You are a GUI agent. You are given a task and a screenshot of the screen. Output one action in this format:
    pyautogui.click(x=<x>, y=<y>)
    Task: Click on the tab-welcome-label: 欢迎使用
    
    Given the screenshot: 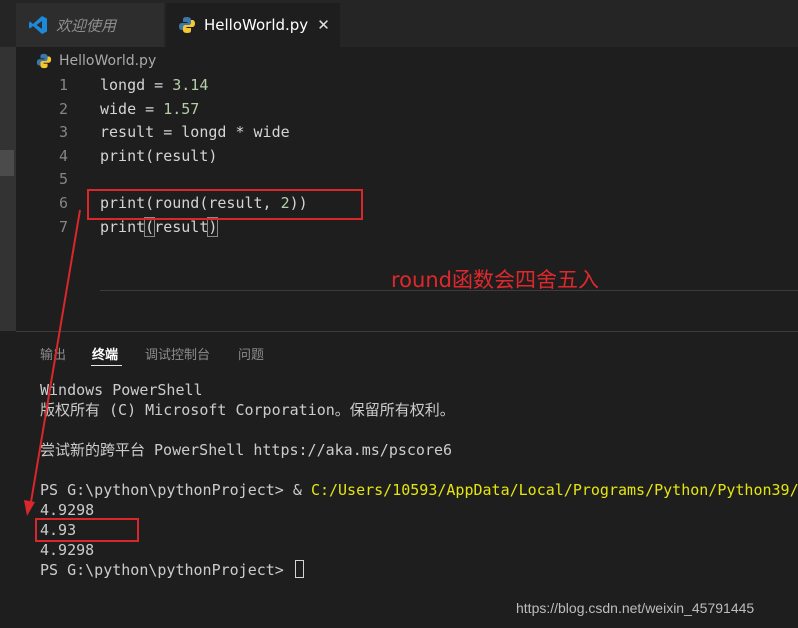 What is the action you would take?
    pyautogui.click(x=86, y=25)
    